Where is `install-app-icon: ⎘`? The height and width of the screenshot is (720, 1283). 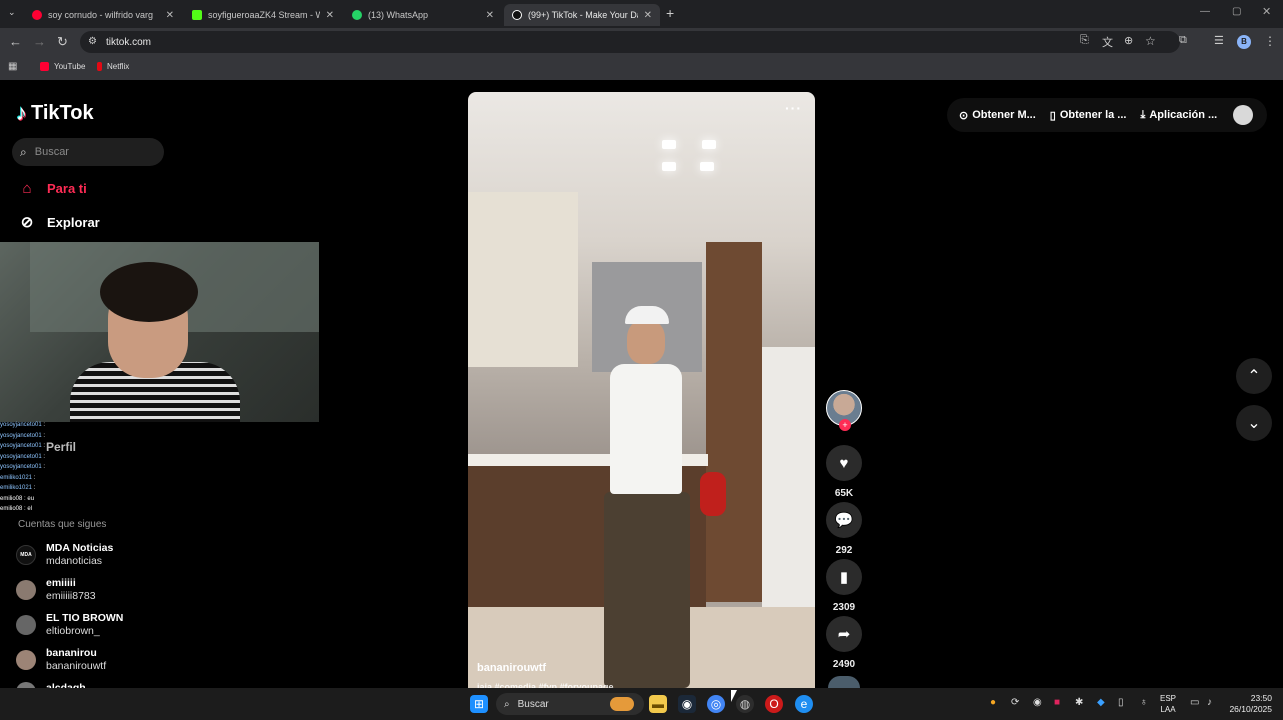
install-app-icon: ⎘ is located at coordinates (1084, 40).